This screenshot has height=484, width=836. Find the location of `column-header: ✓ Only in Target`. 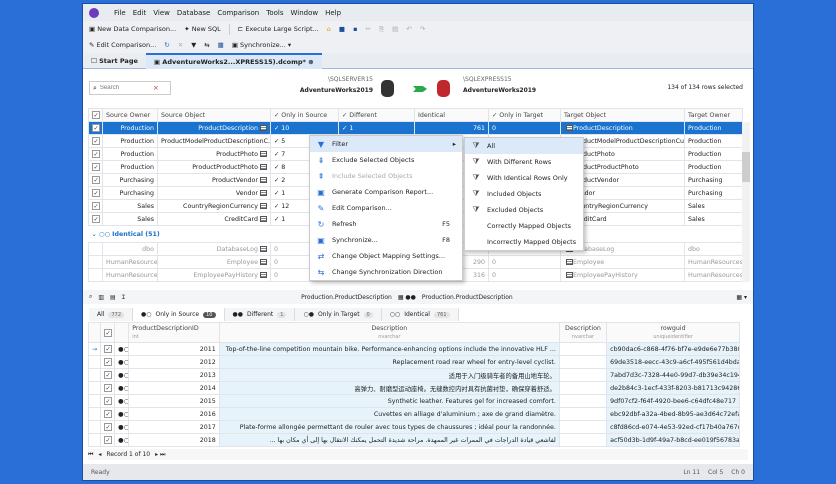

column-header: ✓ Only in Target is located at coordinates (524, 115).